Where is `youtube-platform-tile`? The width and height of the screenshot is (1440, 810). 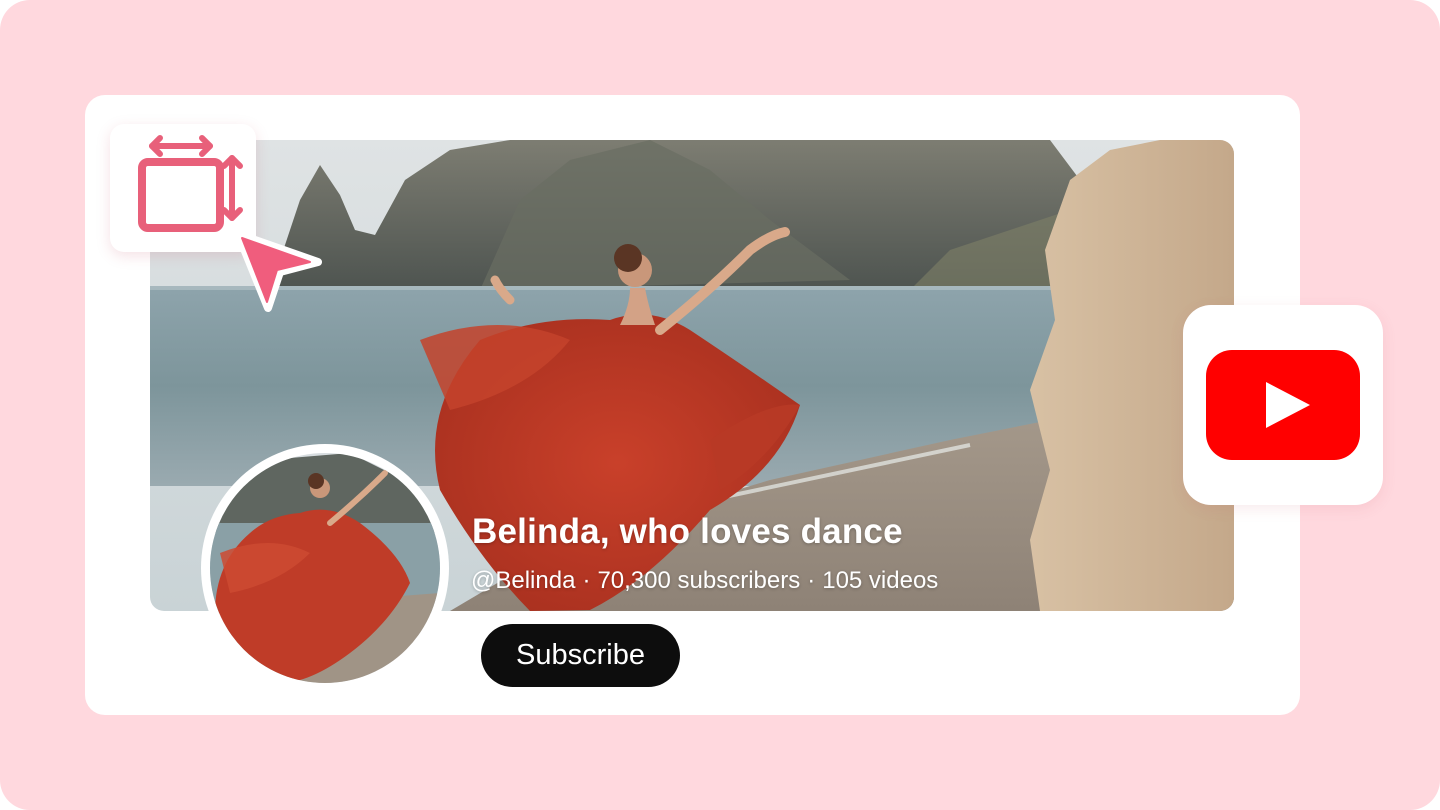 youtube-platform-tile is located at coordinates (1283, 405).